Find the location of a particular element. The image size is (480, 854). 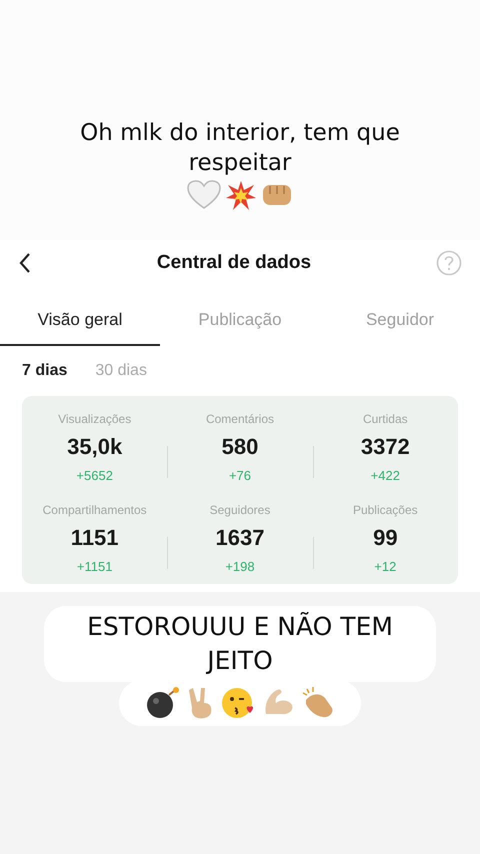

metric-change: +5652 is located at coordinates (94, 475).